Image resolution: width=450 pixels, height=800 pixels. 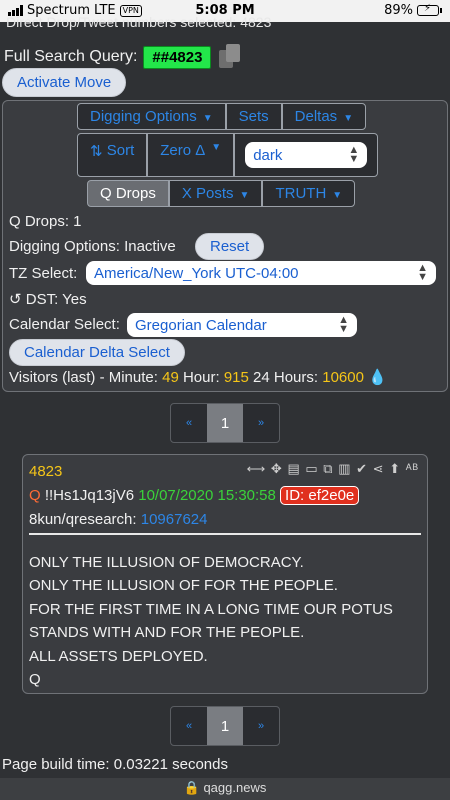 I want to click on post-number: 4823, so click(x=45, y=471).